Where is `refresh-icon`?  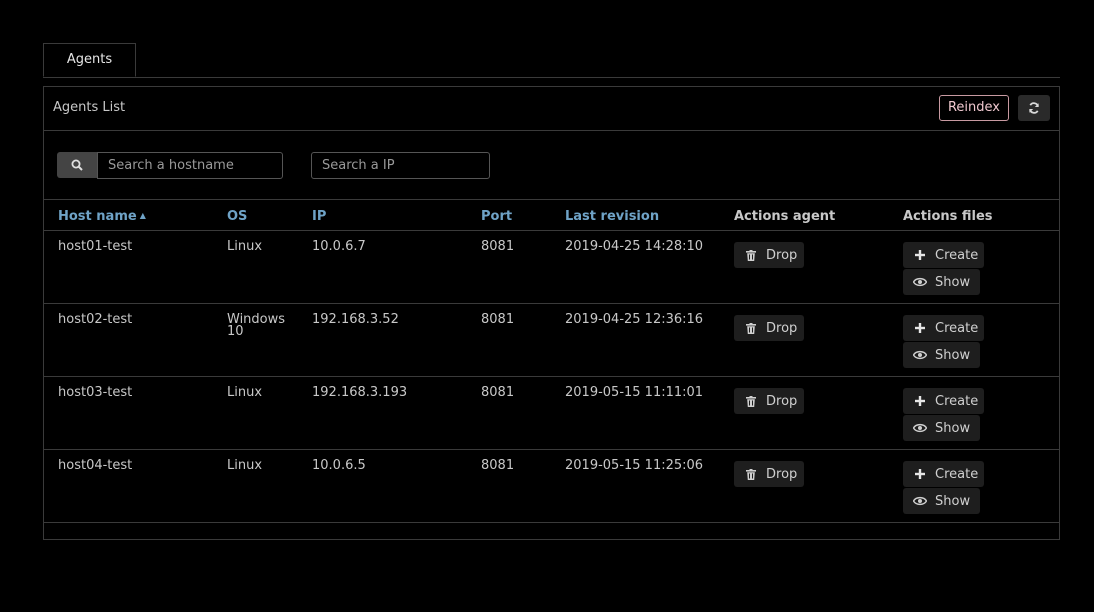
refresh-icon is located at coordinates (1034, 108).